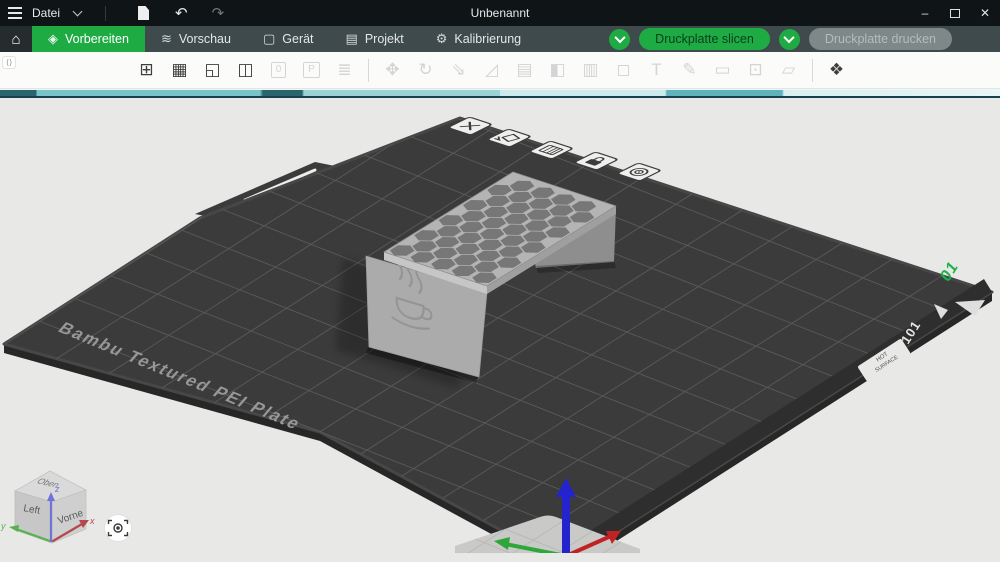 This screenshot has width=1000, height=562. Describe the element at coordinates (788, 69) in the screenshot. I see `seam-icon: ▱` at that location.